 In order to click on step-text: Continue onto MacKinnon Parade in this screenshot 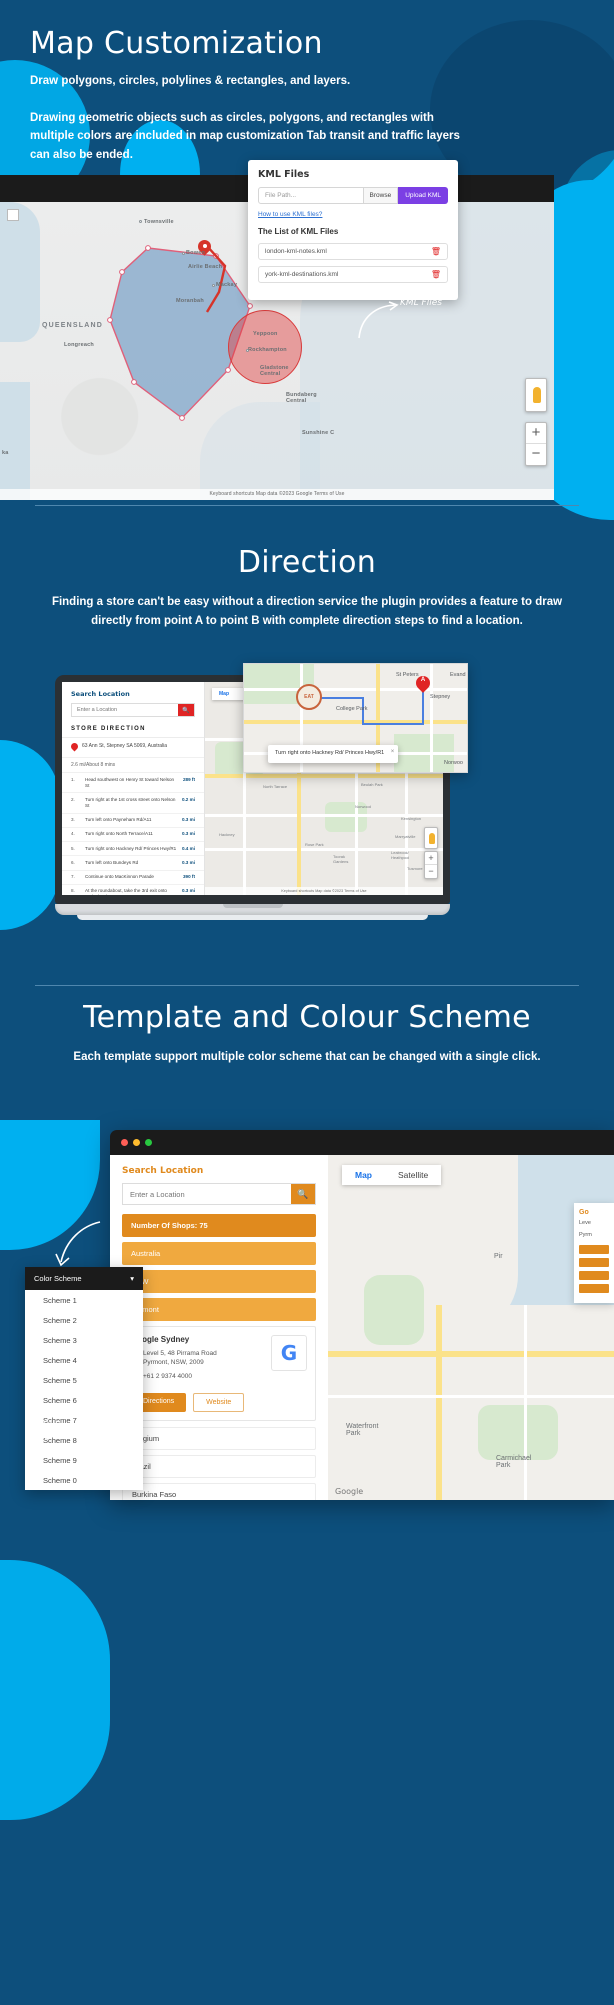, I will do `click(119, 876)`.